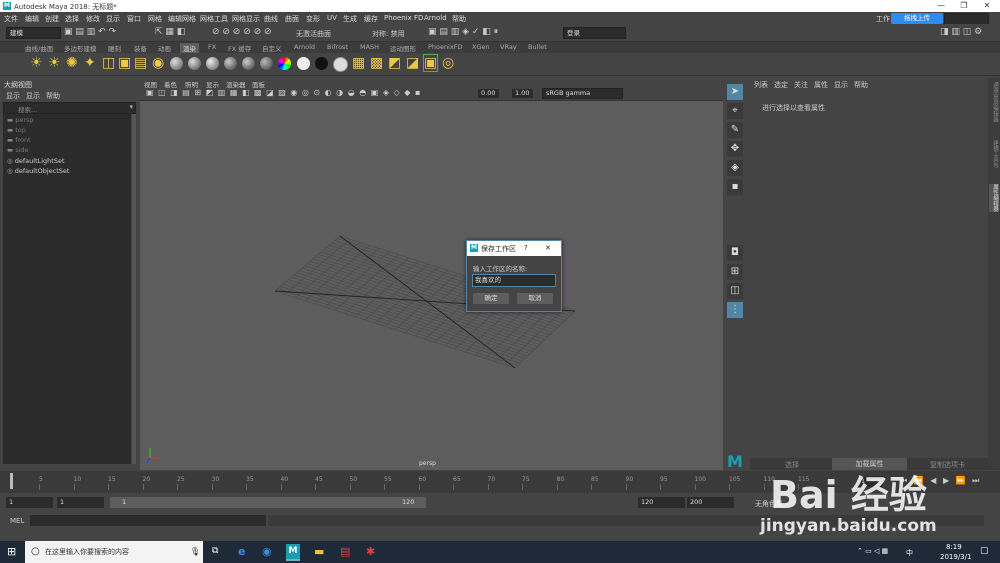  Describe the element at coordinates (735, 92) in the screenshot. I see `select-tool-icon: ➤` at that location.